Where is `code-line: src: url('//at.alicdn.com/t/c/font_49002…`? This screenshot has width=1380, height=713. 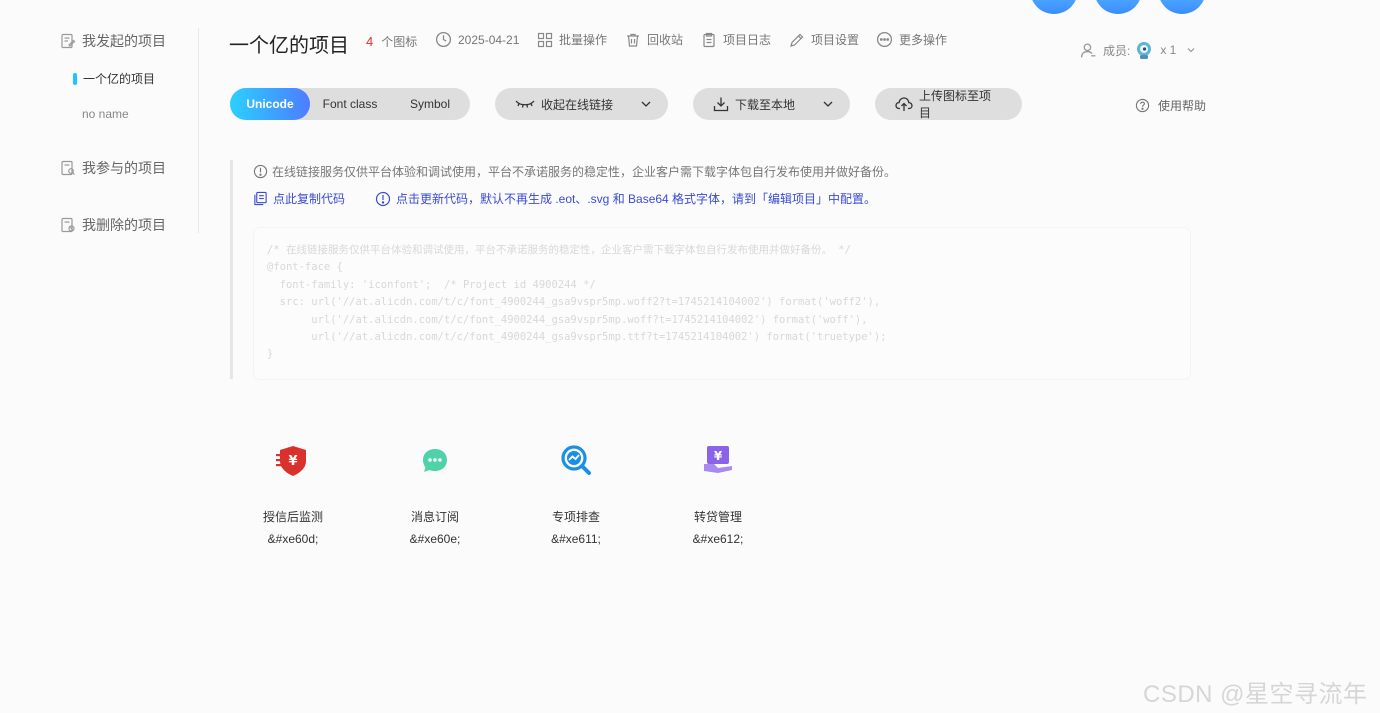
code-line: src: url('//at.alicdn.com/t/c/font_49002… is located at coordinates (574, 302).